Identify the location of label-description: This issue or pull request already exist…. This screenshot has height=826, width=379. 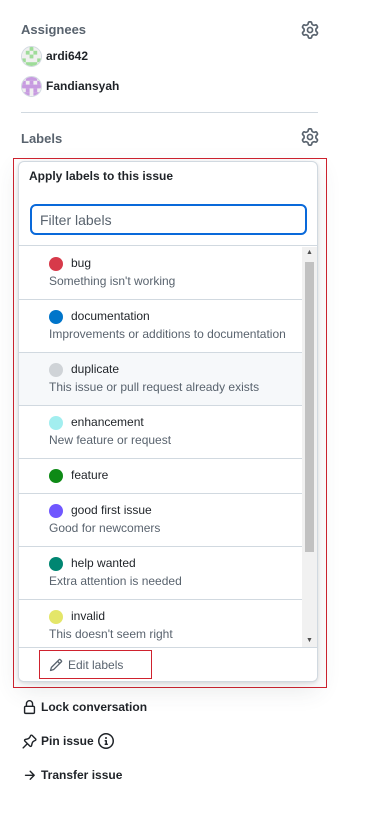
(154, 387).